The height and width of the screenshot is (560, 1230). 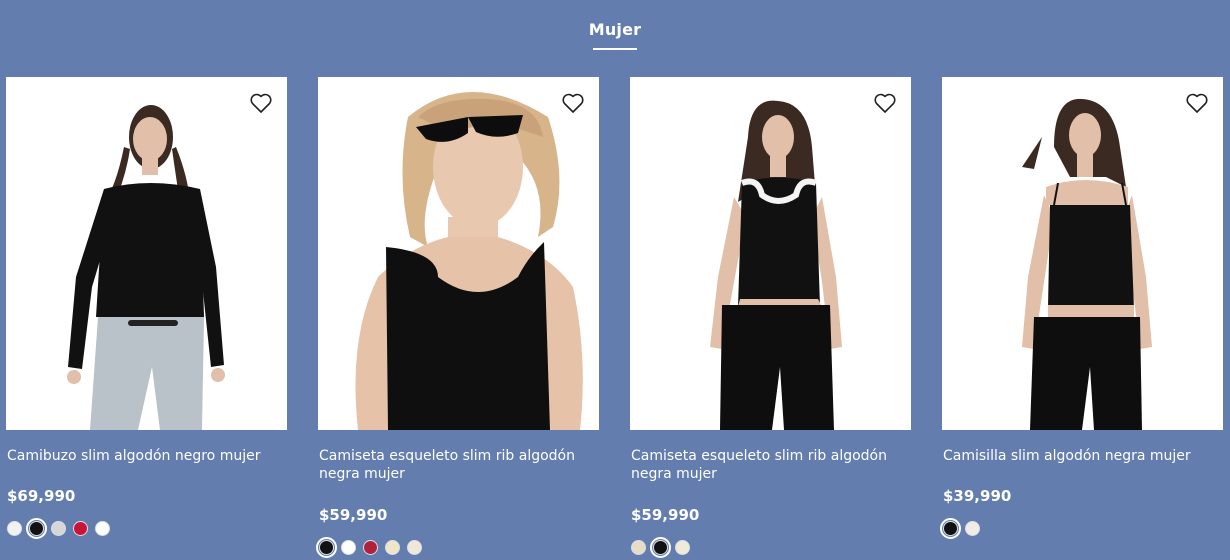 I want to click on tab-mujer: Mujer, so click(x=615, y=50).